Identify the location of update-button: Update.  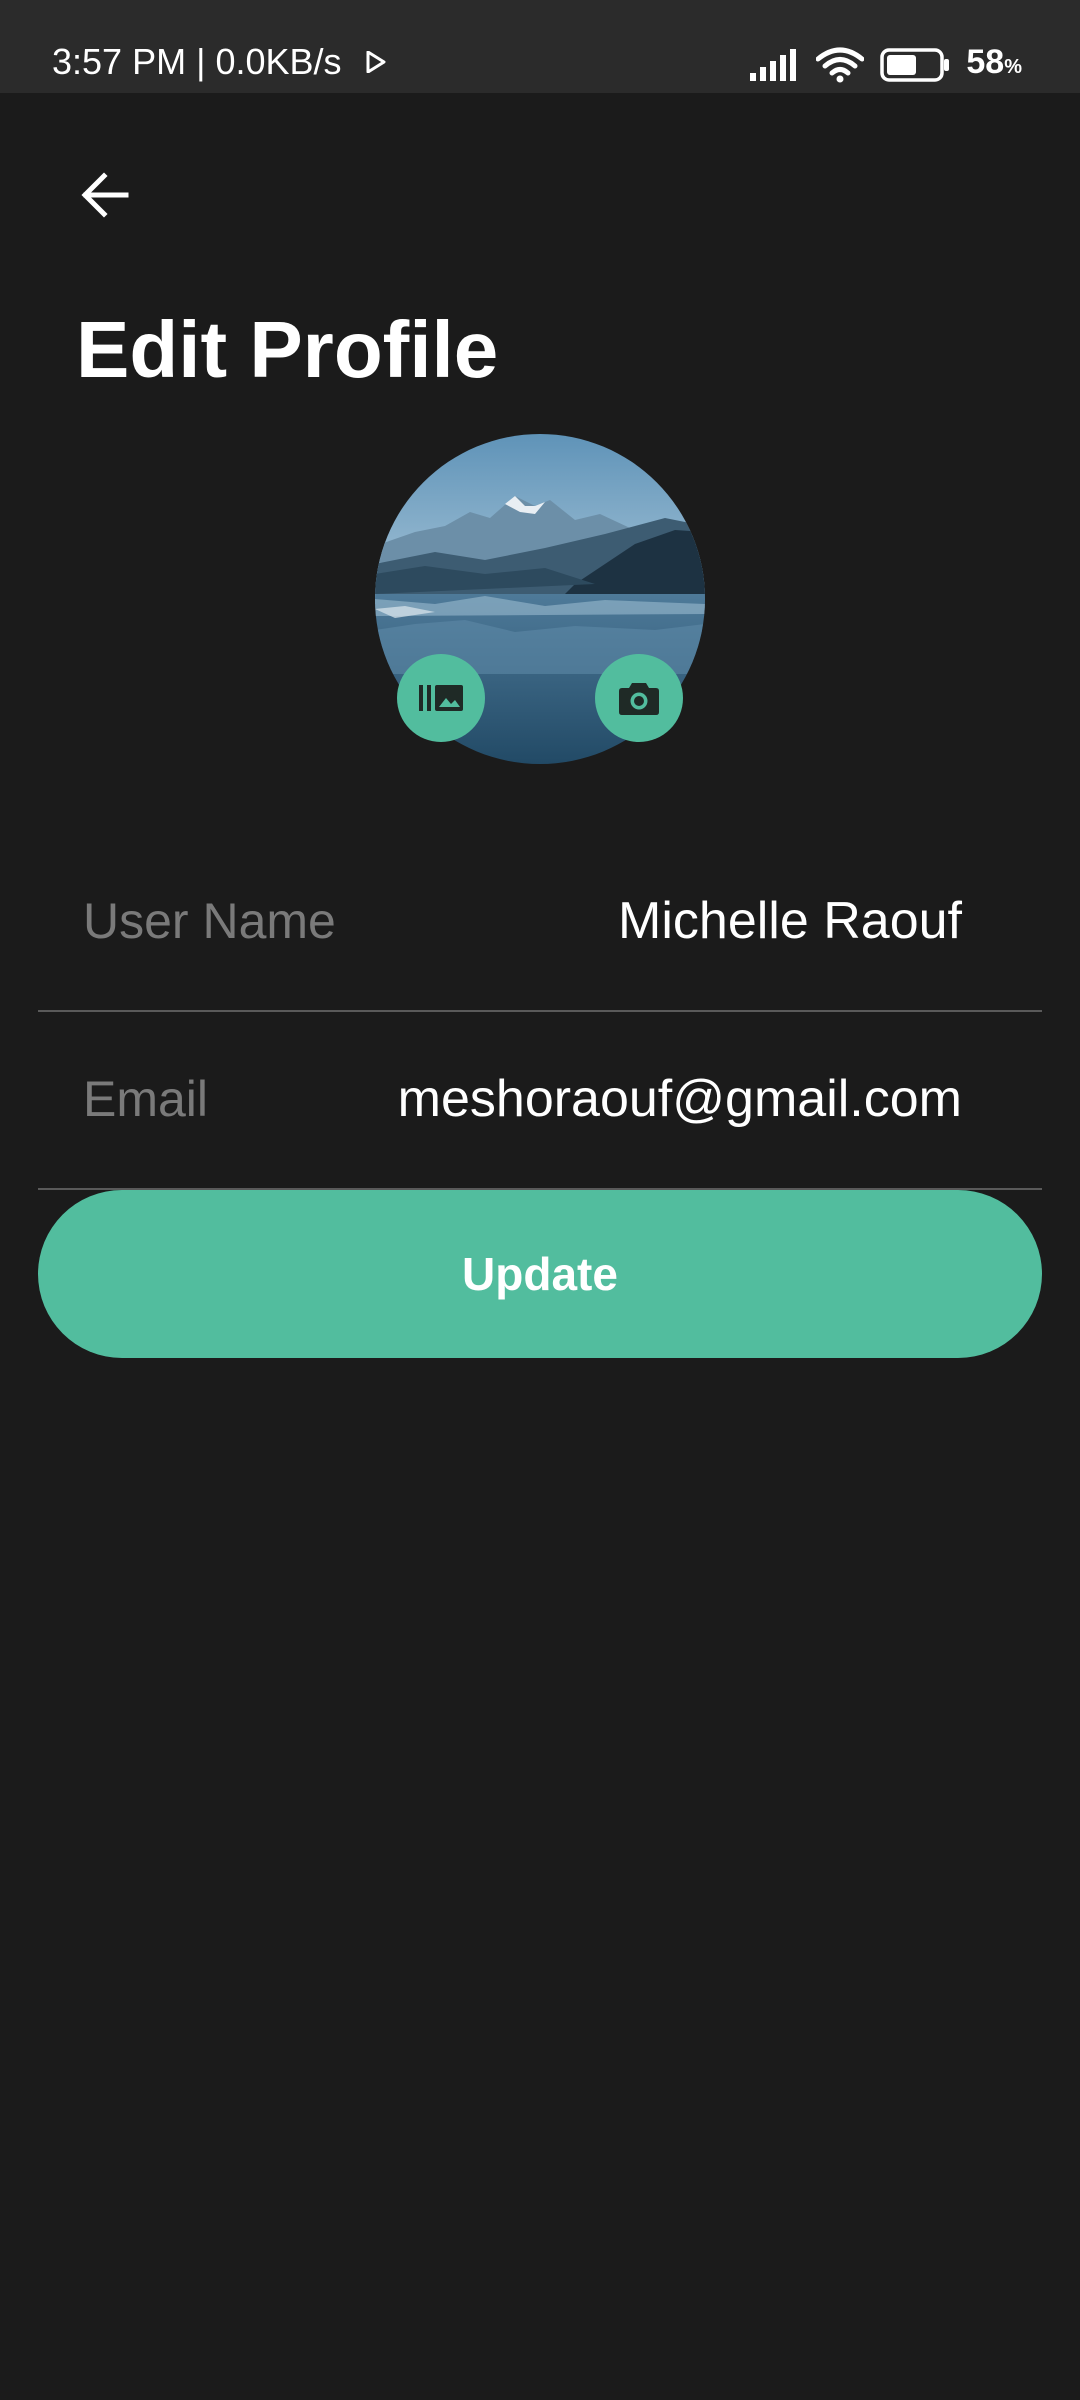
(540, 1274).